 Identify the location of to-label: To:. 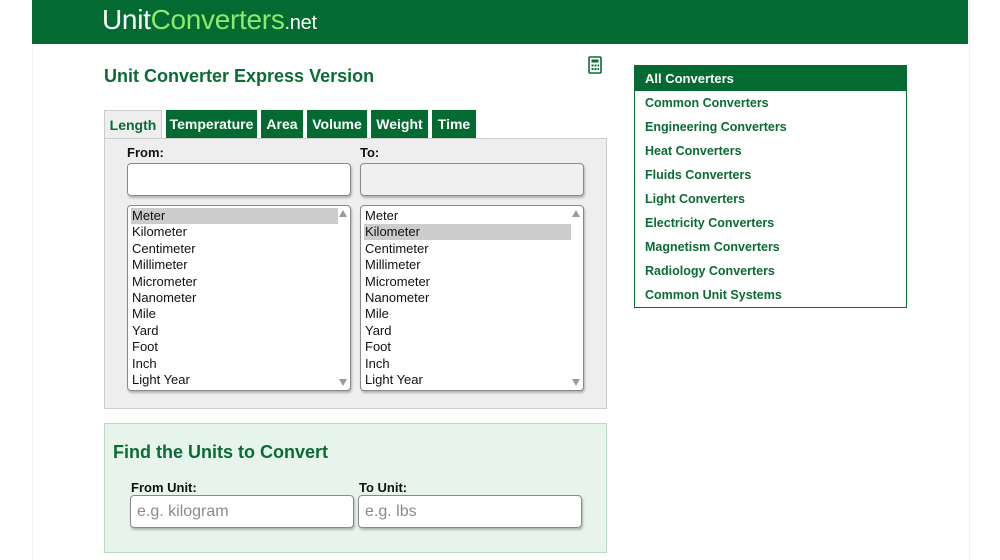
(370, 152).